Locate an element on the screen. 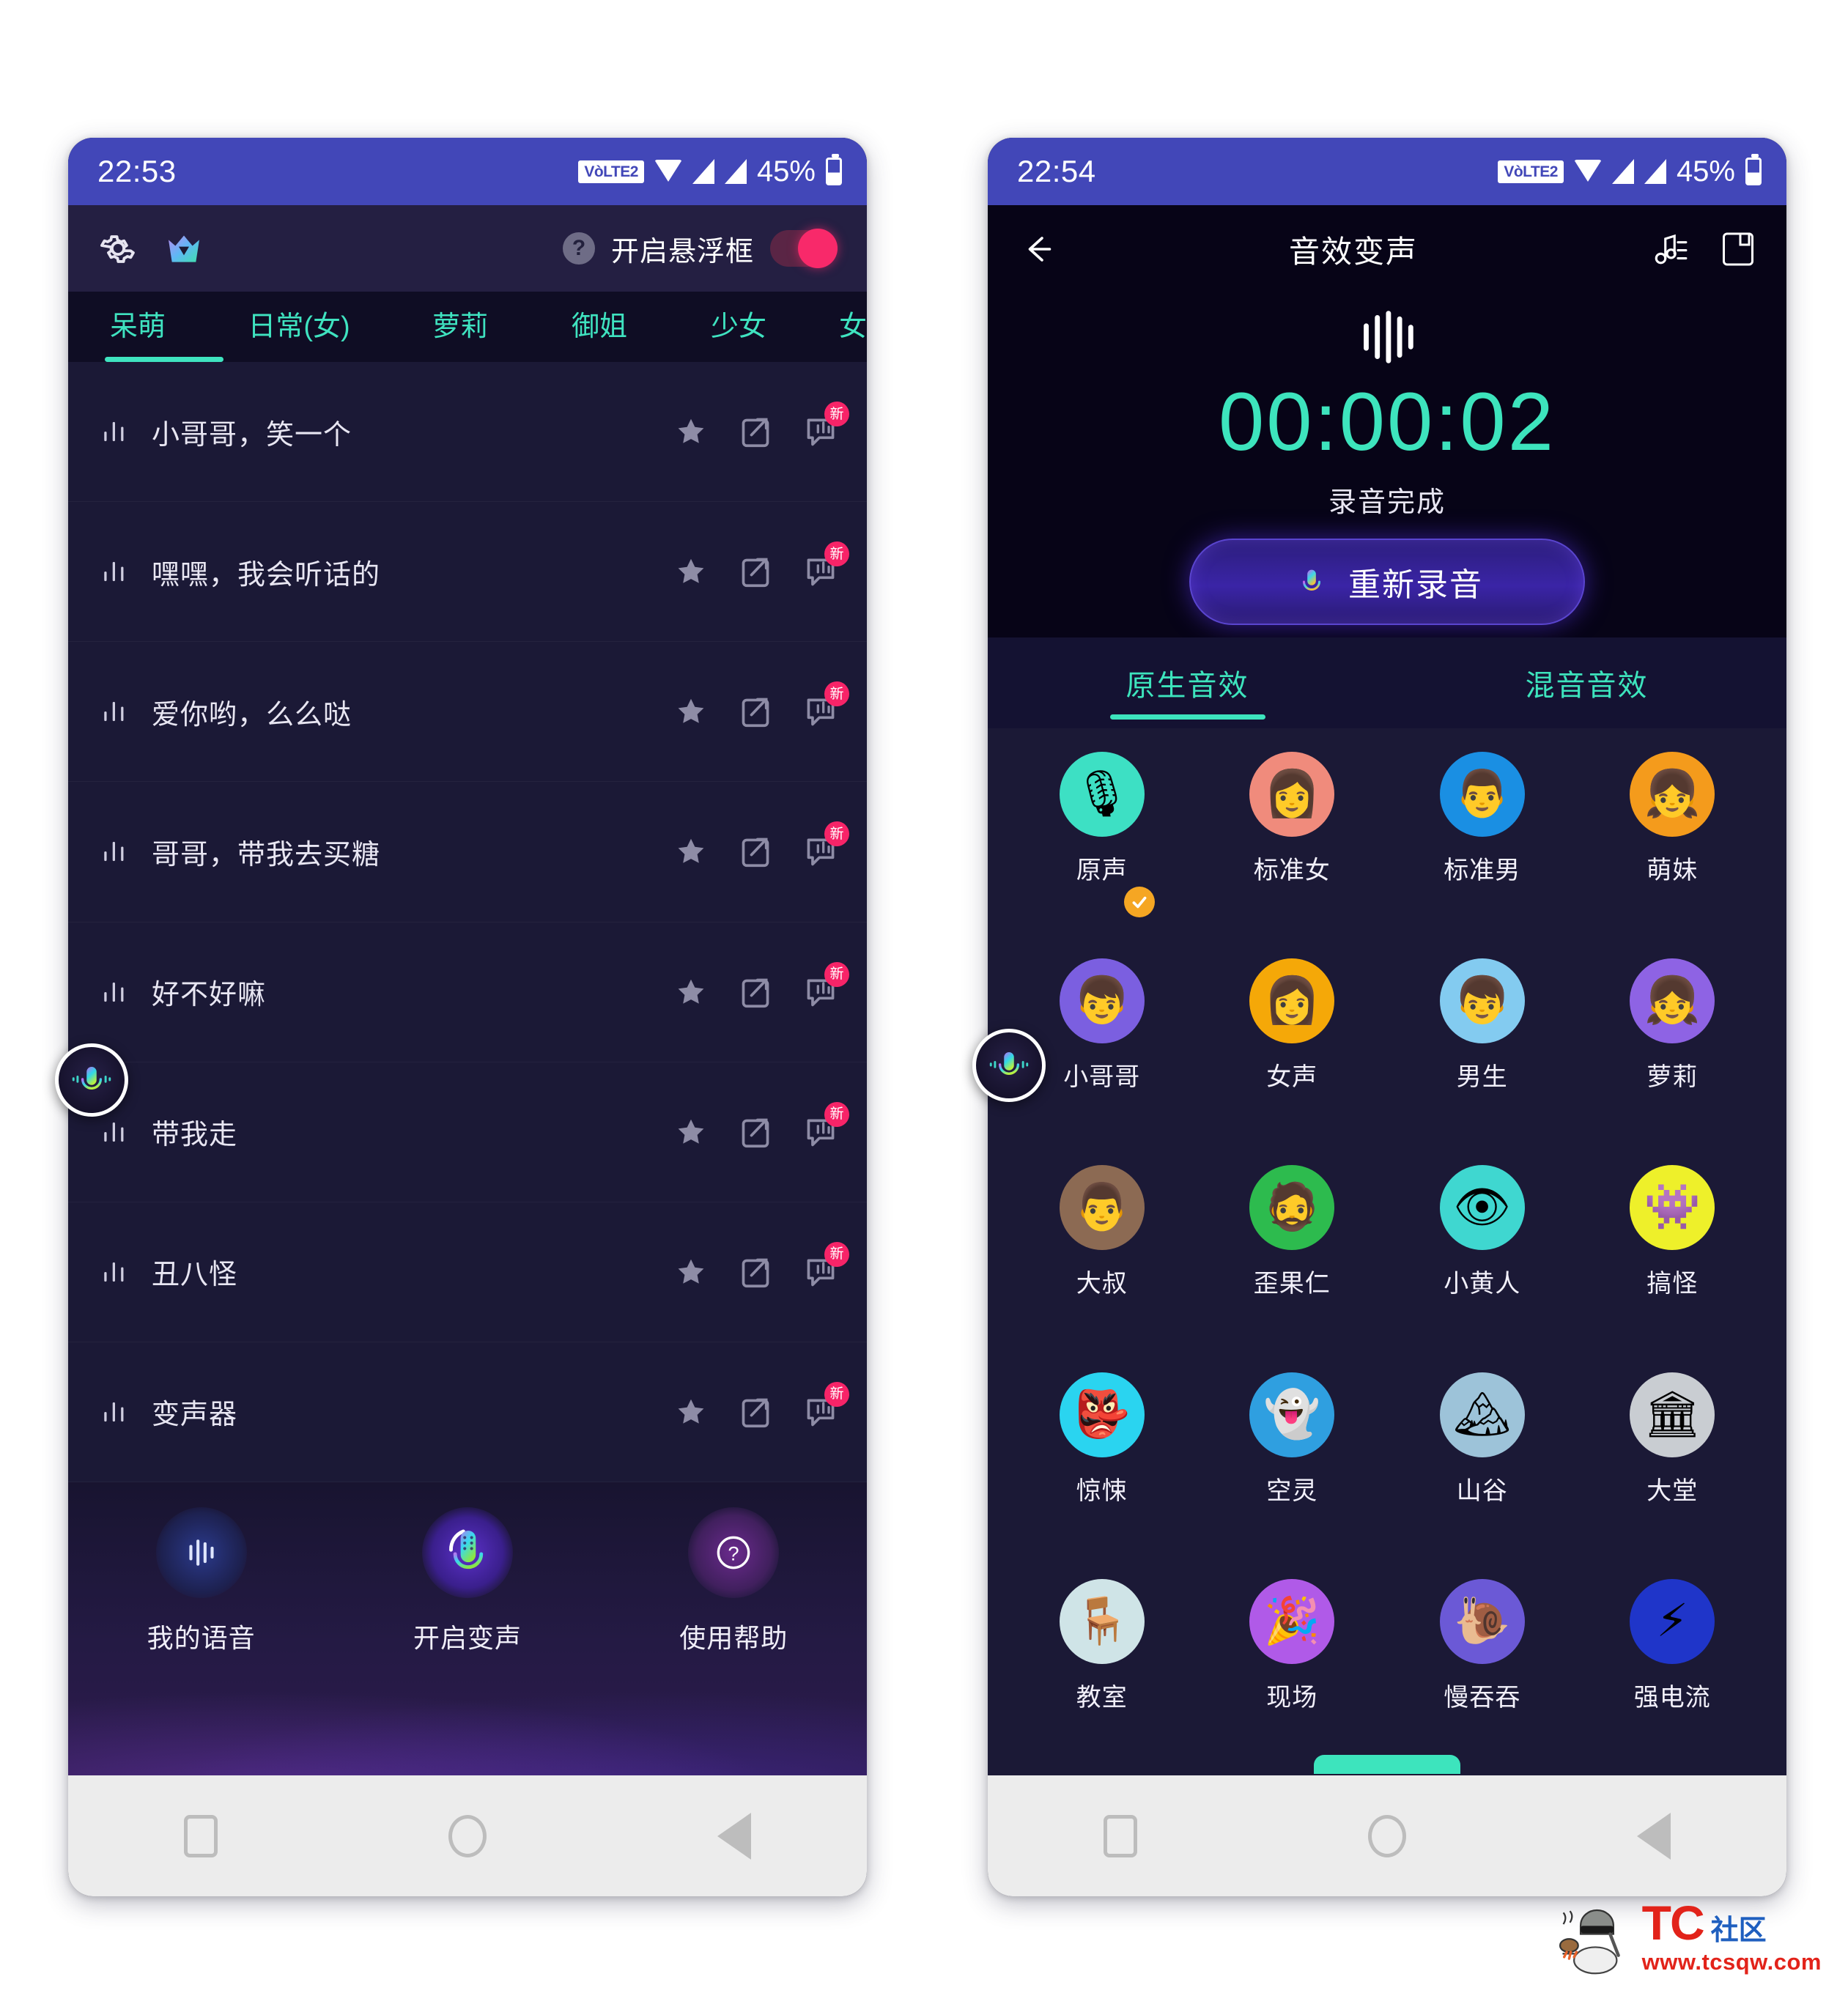 The height and width of the screenshot is (1993, 1848). re-record-button: 重新录音 is located at coordinates (1387, 582).